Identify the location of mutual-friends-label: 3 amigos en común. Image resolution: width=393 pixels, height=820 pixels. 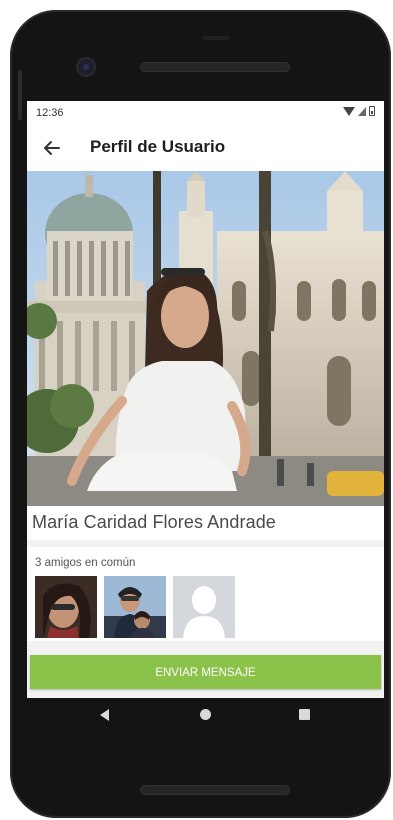
(85, 563).